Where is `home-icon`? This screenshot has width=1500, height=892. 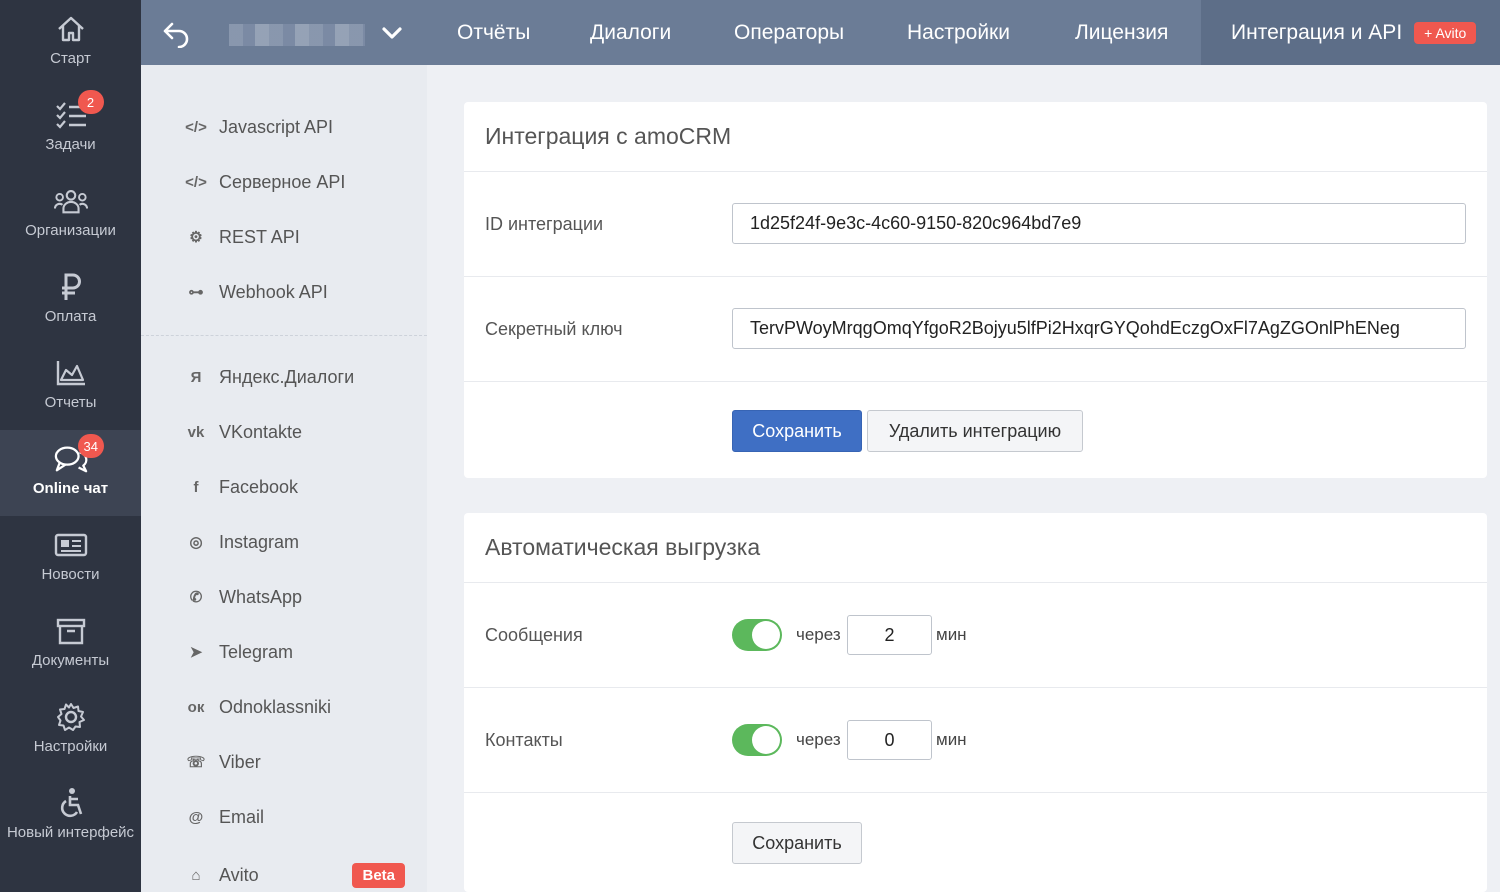
home-icon is located at coordinates (71, 29).